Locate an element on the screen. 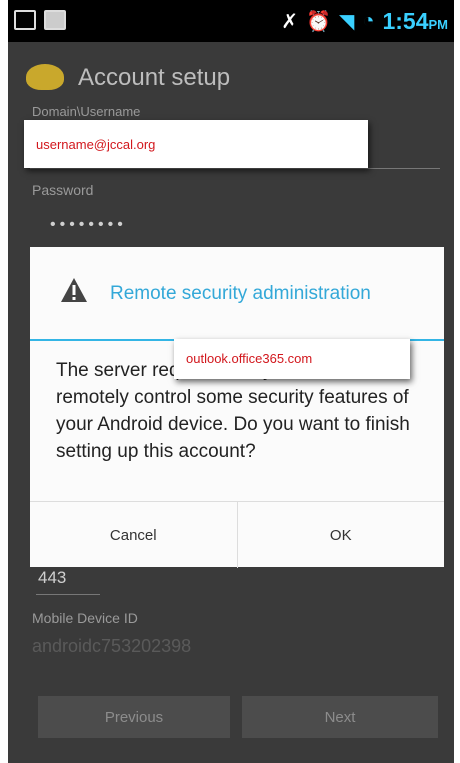 The width and height of the screenshot is (460, 763). server-name: outlook.office365.com is located at coordinates (249, 358).